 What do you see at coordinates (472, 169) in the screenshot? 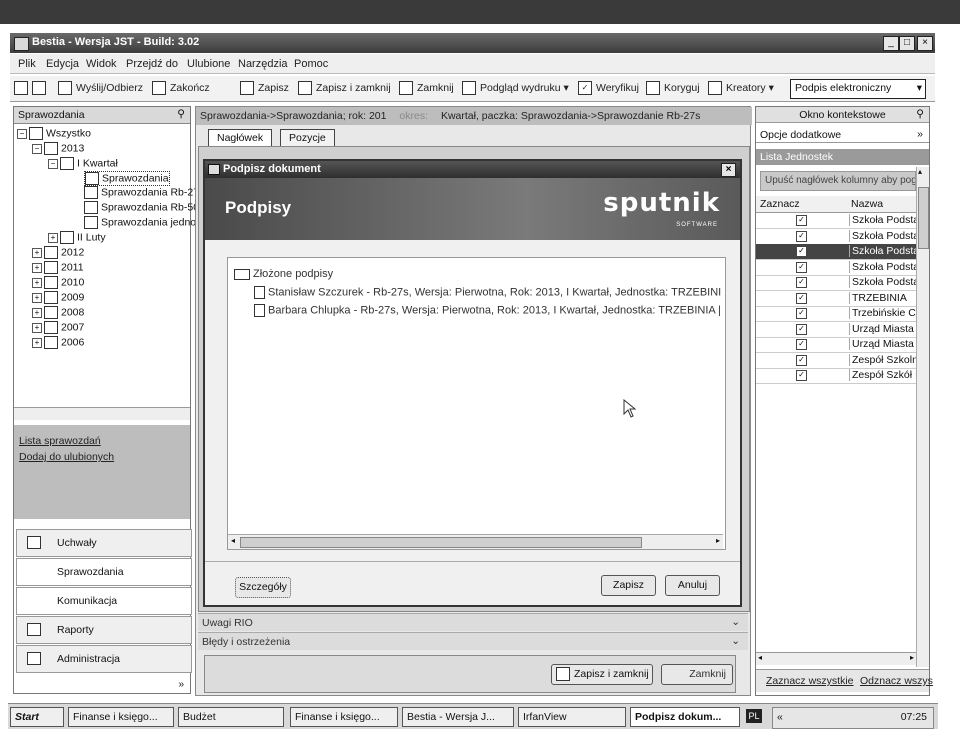
I see `dialog-titlebar: Podpisz dokument ×` at bounding box center [472, 169].